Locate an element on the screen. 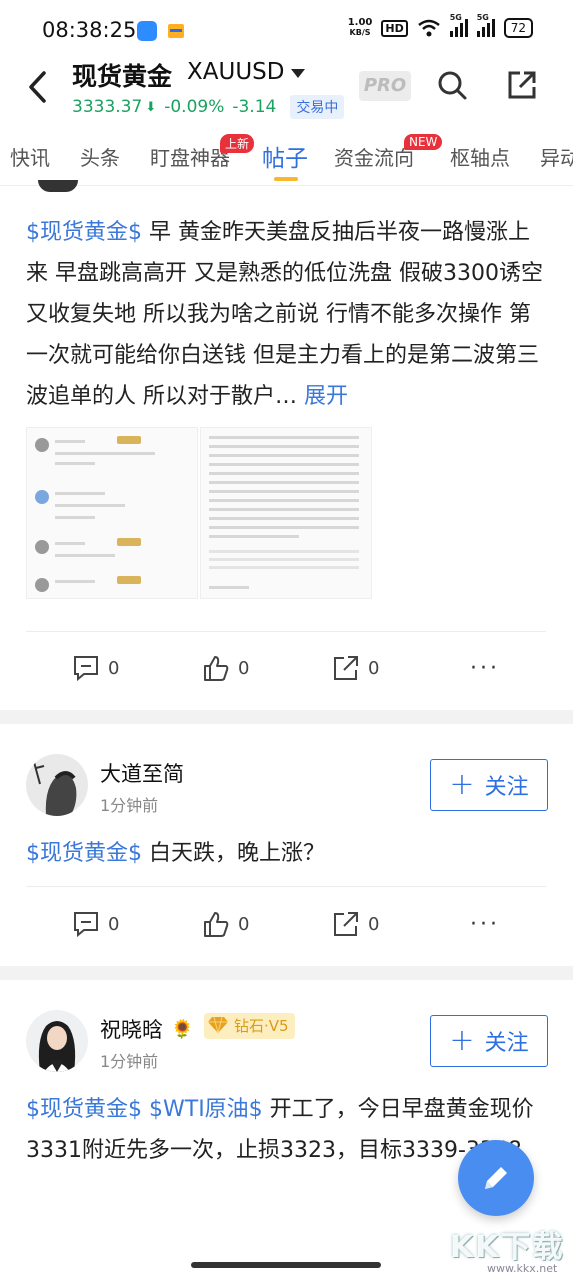  user-name: 大道至简 is located at coordinates (142, 773).